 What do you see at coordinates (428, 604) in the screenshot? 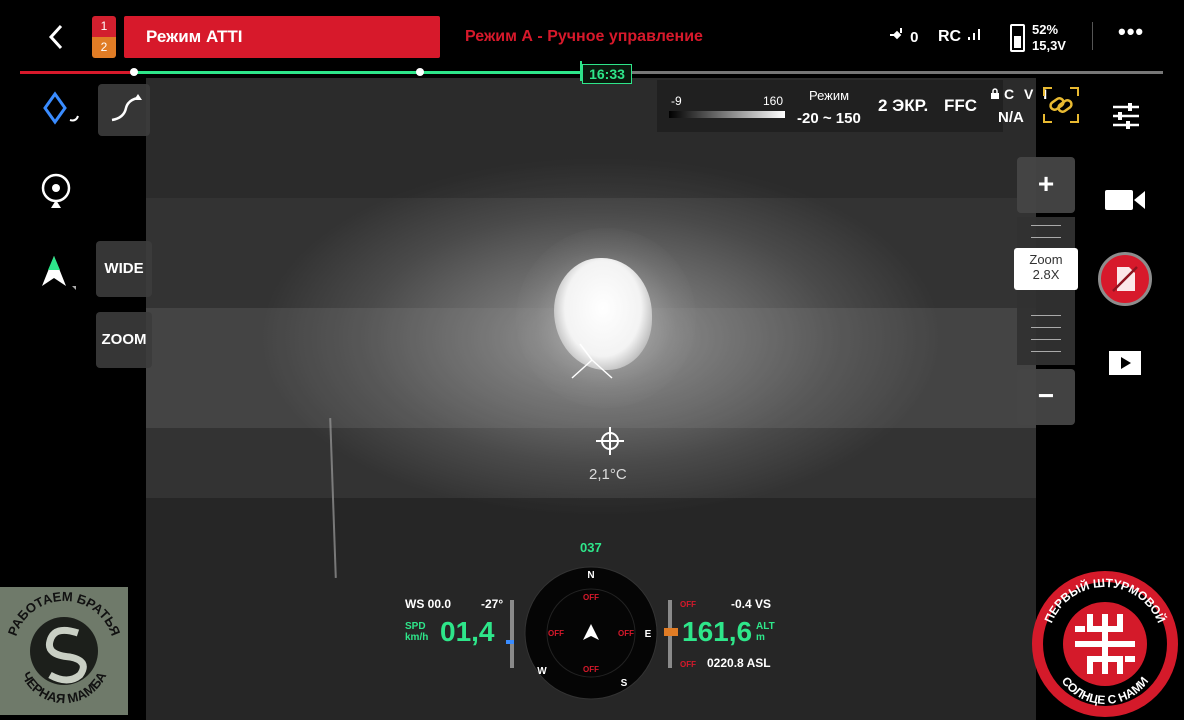
I see `wind-speed: WS 00.0` at bounding box center [428, 604].